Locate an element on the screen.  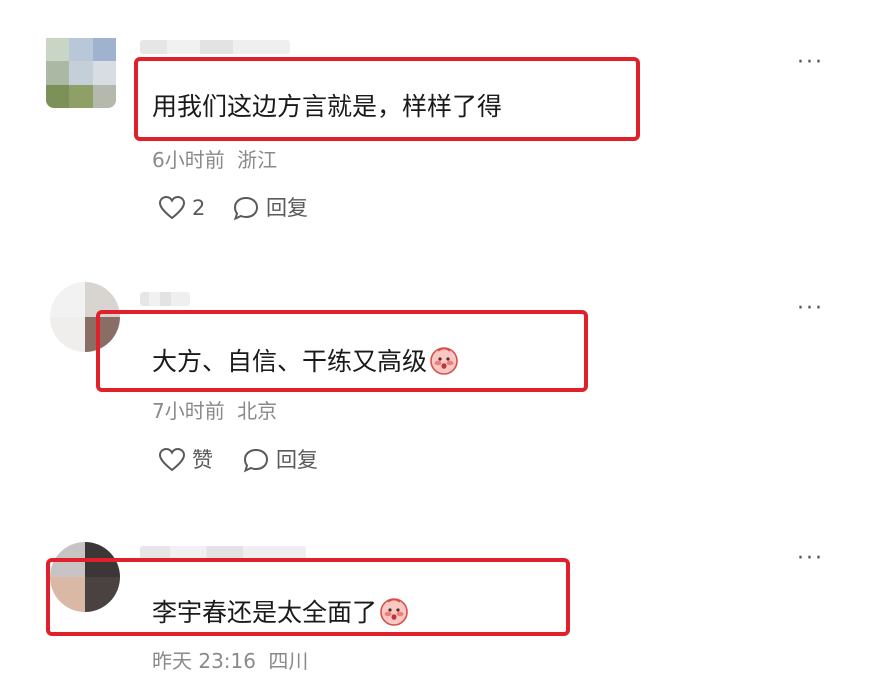
comment-location: 四川 is located at coordinates (288, 661).